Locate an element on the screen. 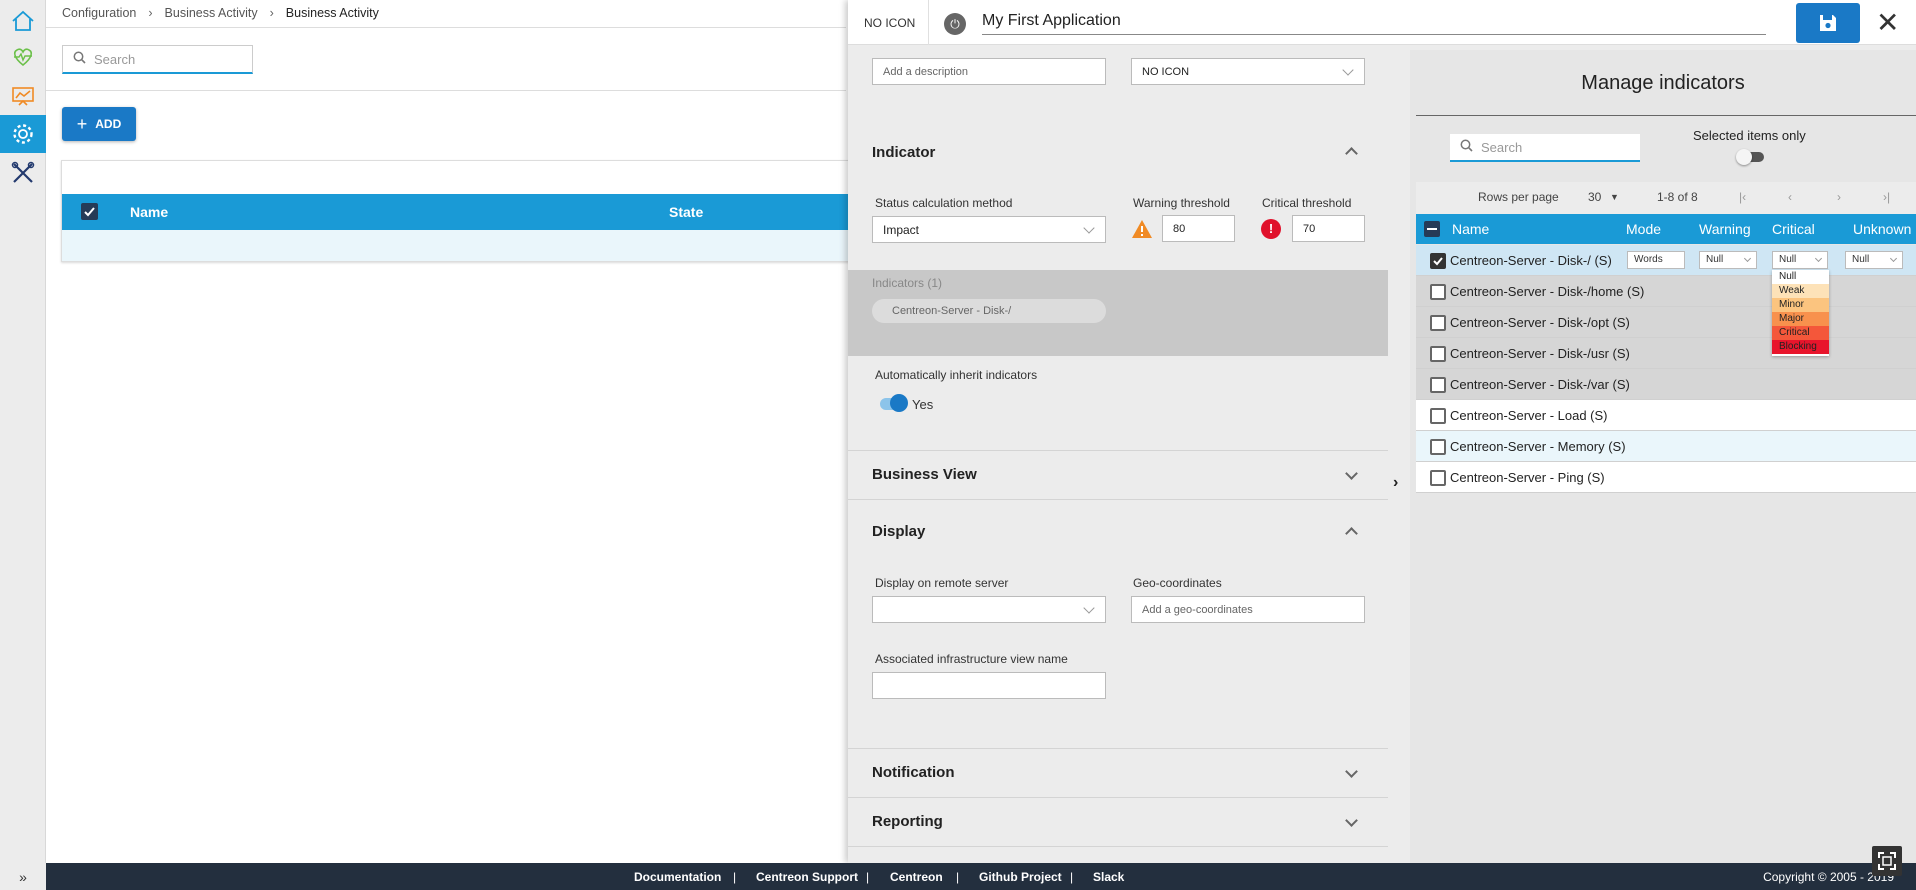 Image resolution: width=1916 pixels, height=890 pixels. close-icon: ✕ is located at coordinates (1887, 23).